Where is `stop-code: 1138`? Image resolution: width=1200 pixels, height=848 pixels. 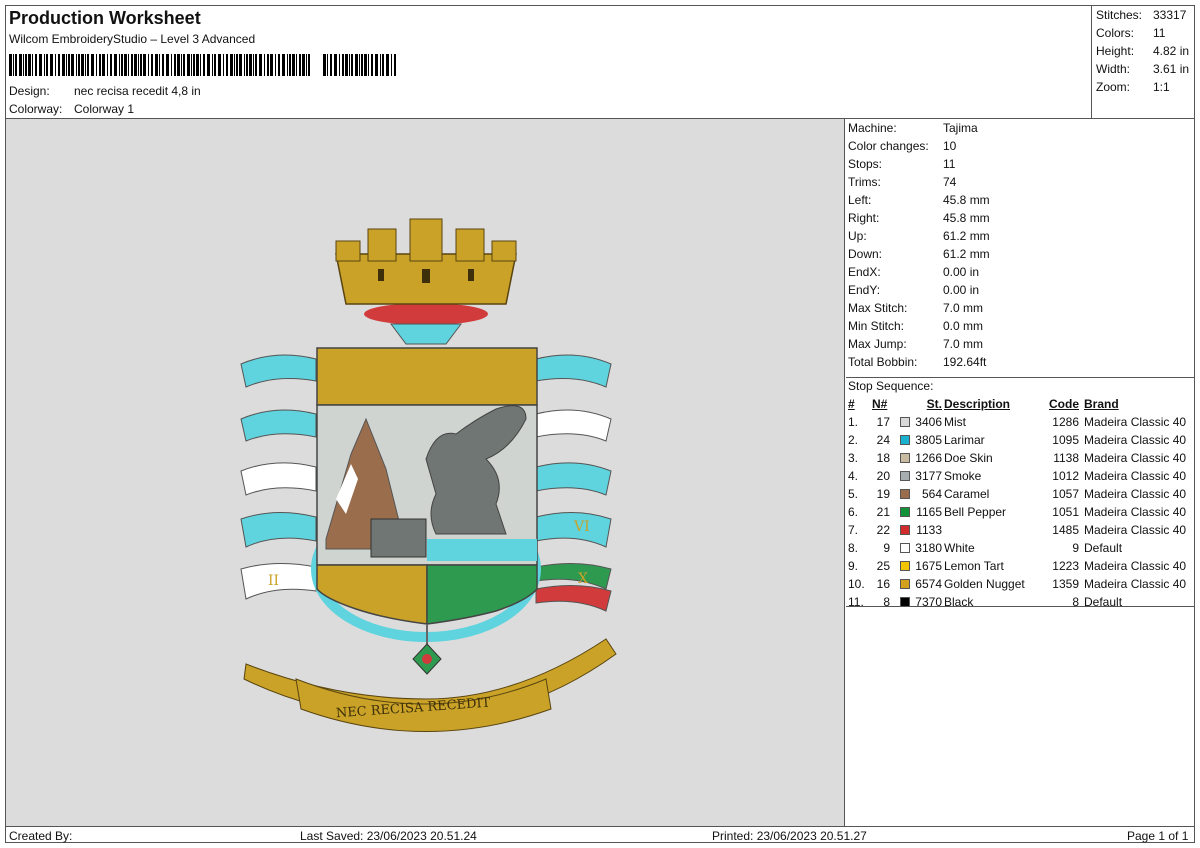
stop-code: 1138 is located at coordinates (1066, 458).